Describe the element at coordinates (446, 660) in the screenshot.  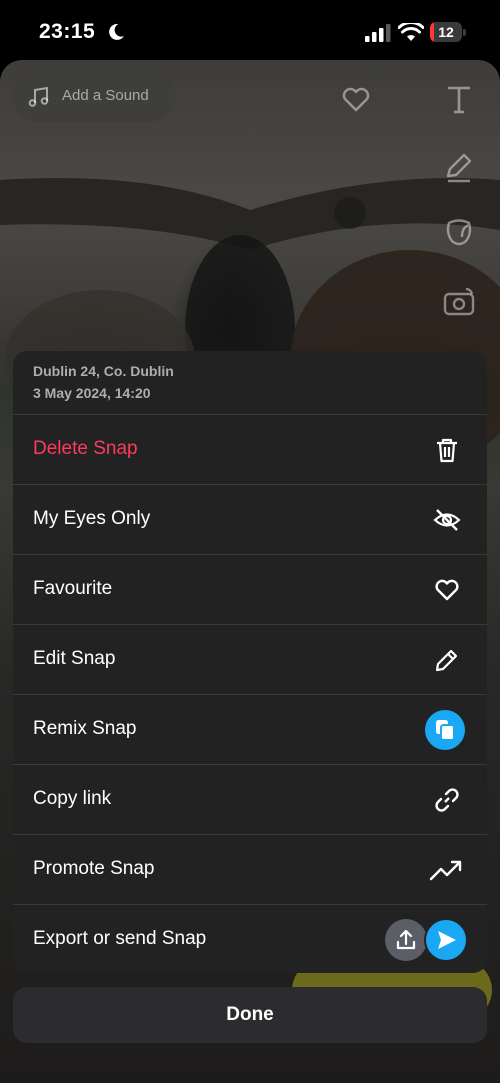
I see `pencil-icon` at that location.